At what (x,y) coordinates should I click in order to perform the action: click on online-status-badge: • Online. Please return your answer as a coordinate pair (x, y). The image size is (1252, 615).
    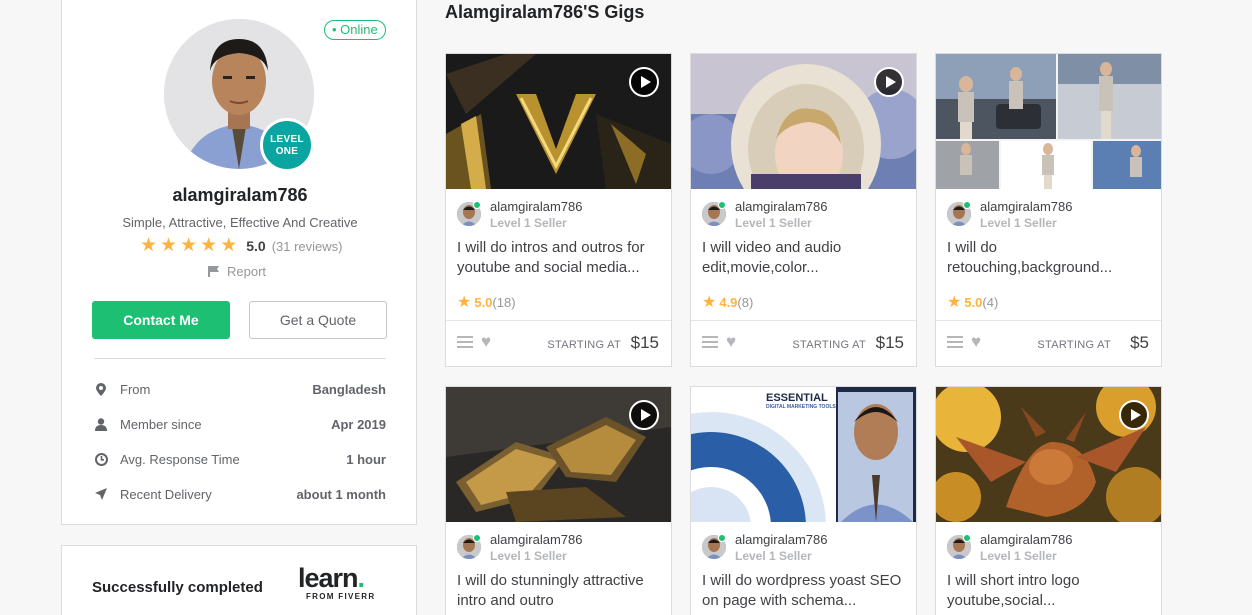
    Looking at the image, I should click on (355, 30).